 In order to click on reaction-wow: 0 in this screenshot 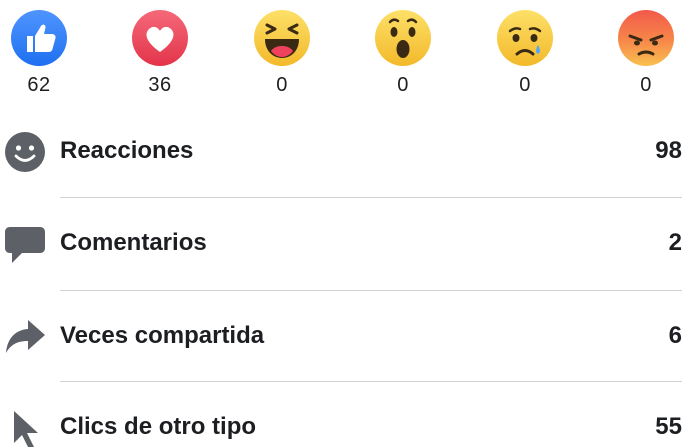, I will do `click(403, 55)`.